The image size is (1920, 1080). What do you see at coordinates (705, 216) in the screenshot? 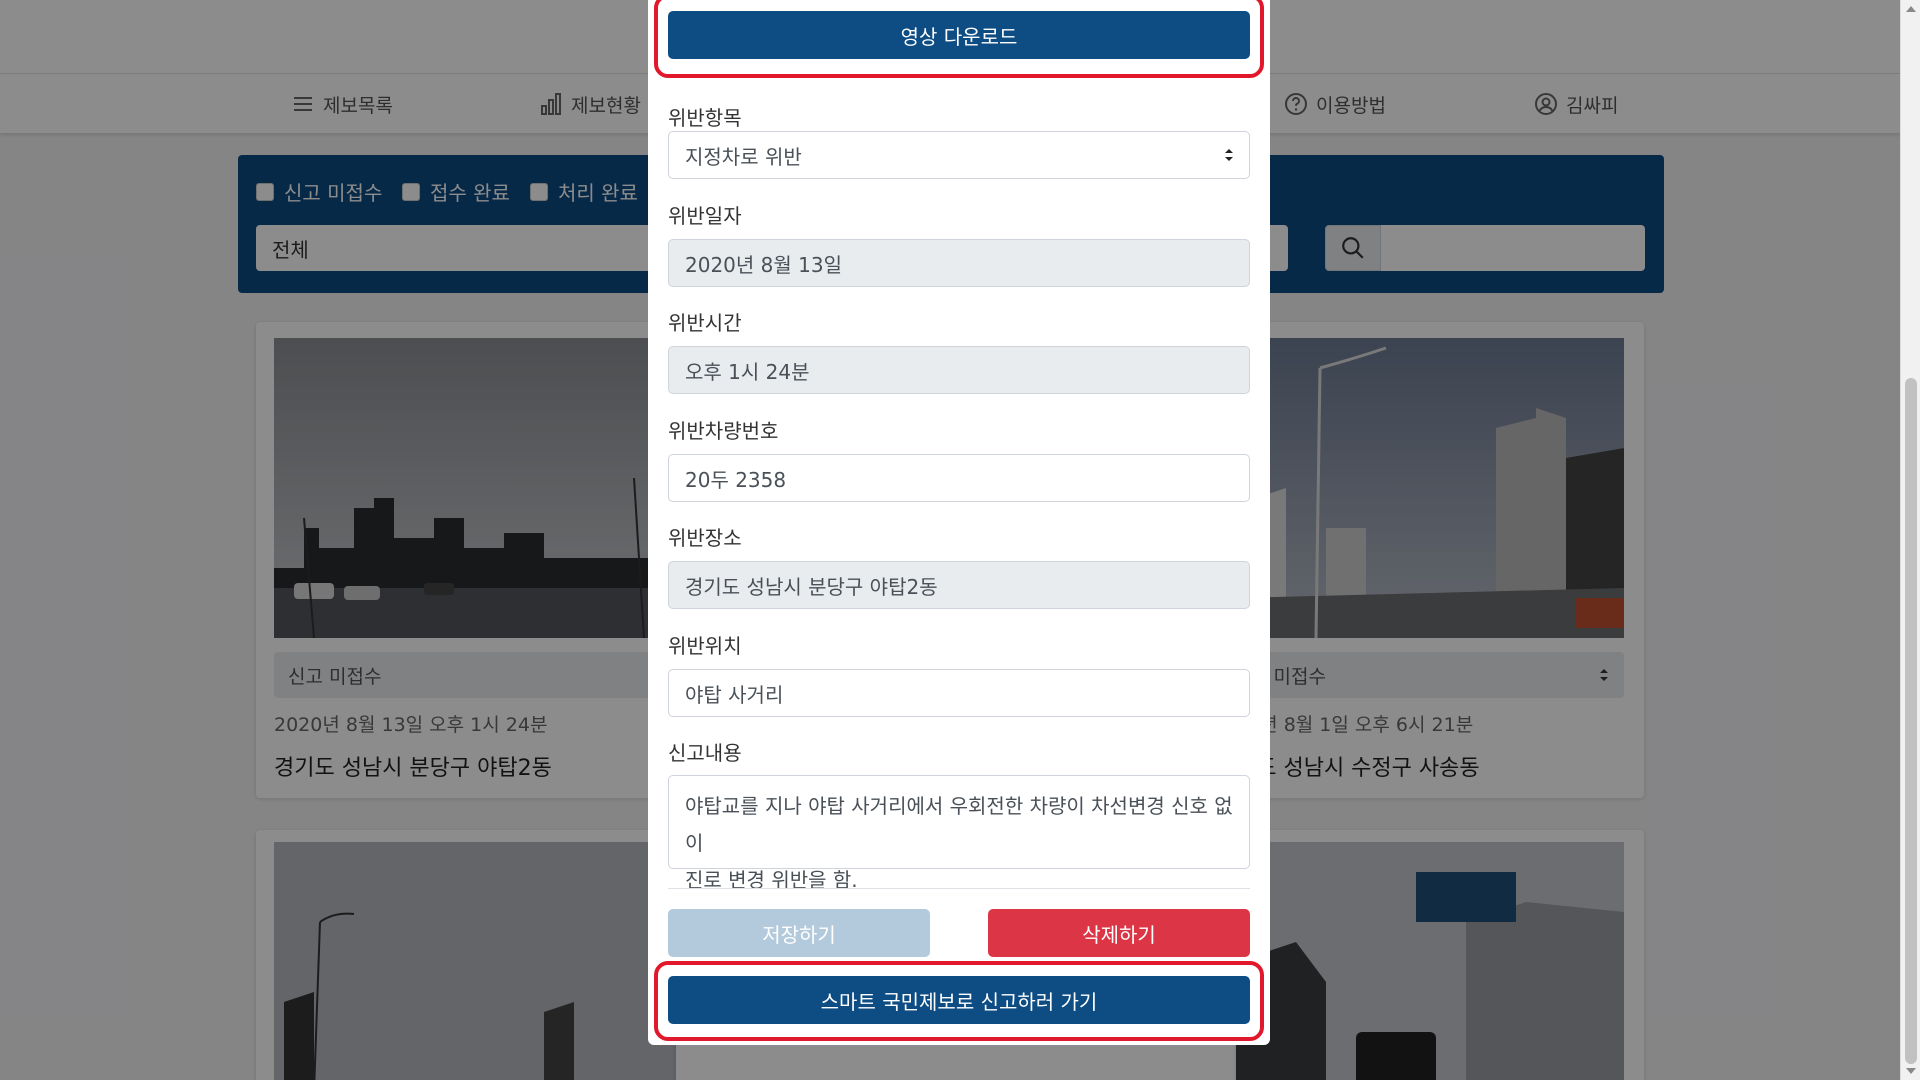
I see `violation-date-label: 위반일자` at bounding box center [705, 216].